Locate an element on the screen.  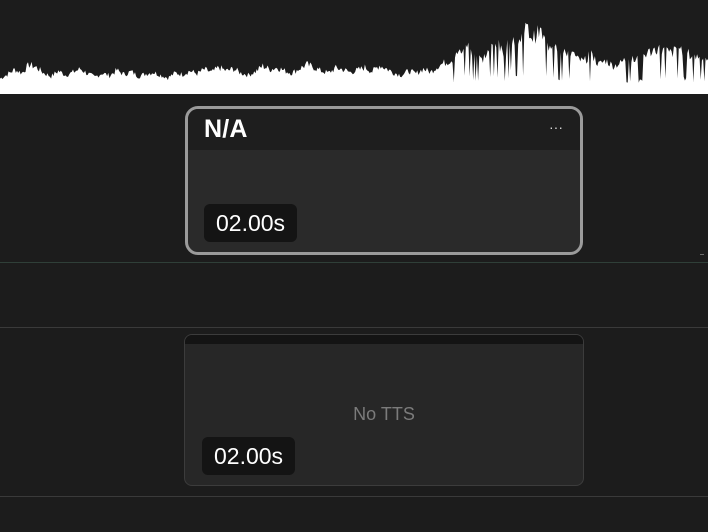
waveform-graphic is located at coordinates (354, 58).